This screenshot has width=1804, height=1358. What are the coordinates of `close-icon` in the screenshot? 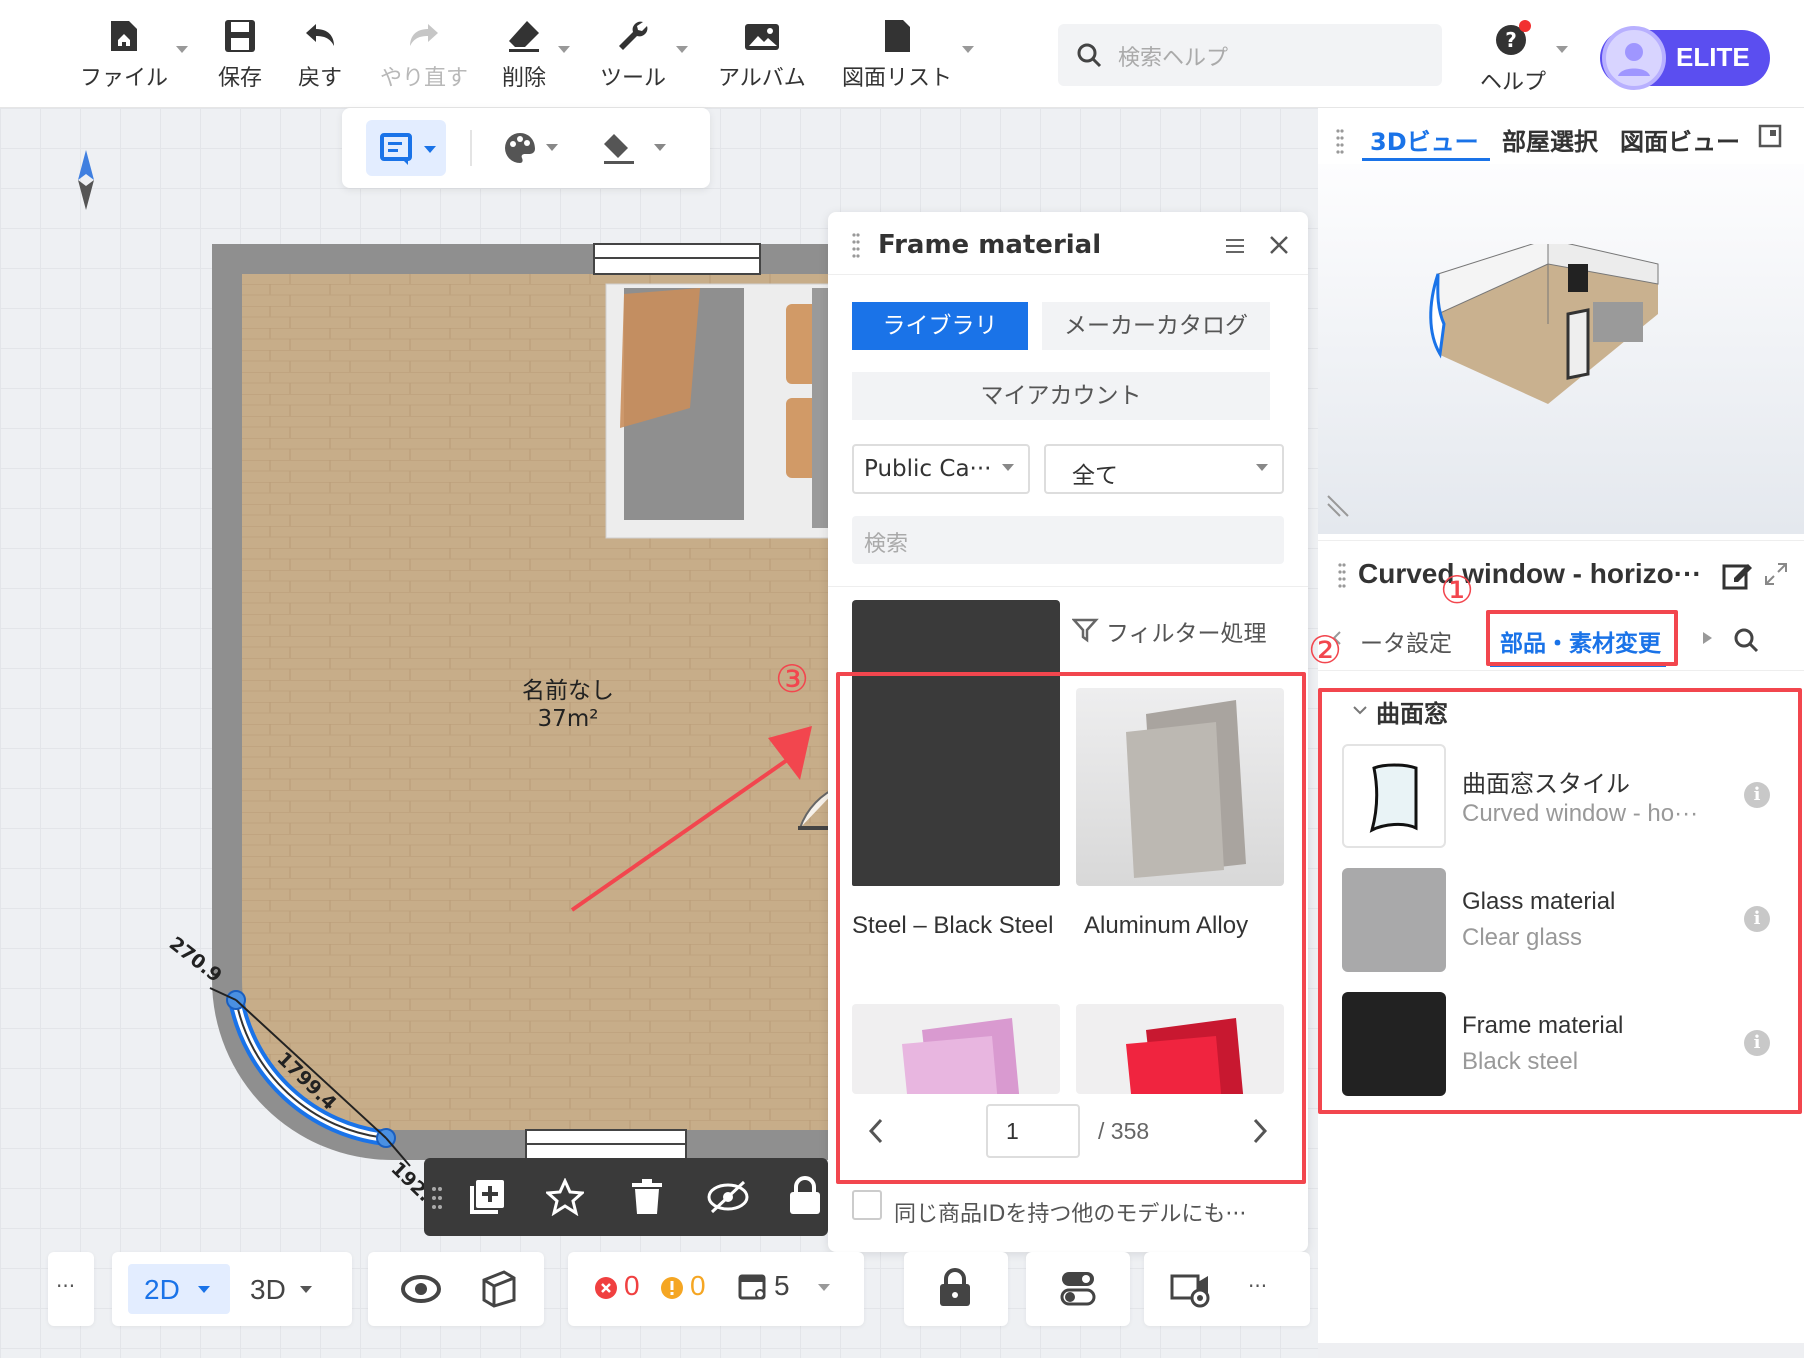 It's located at (1279, 245).